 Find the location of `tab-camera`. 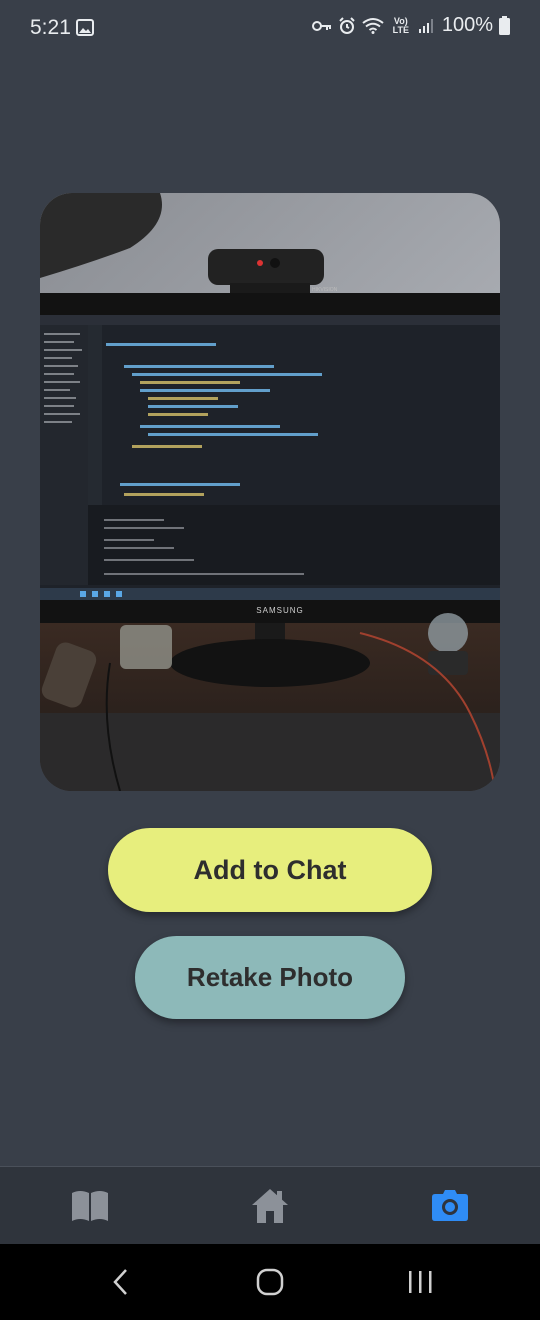

tab-camera is located at coordinates (450, 1206).